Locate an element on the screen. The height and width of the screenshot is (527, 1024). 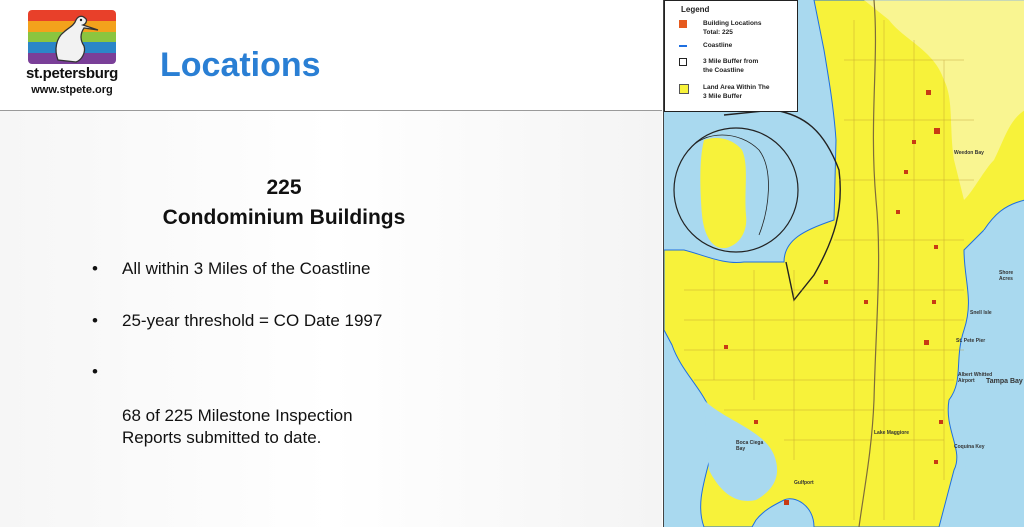
legend-title: Legend is located at coordinates (695, 9).